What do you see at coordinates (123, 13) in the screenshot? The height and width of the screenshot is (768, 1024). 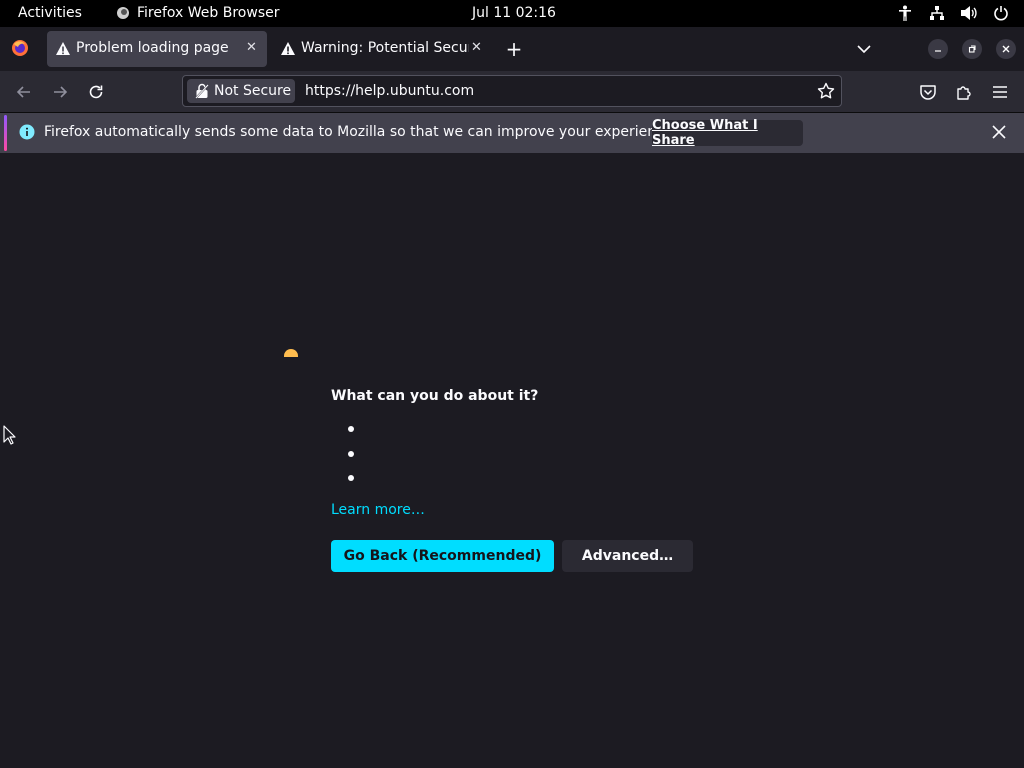 I see `firefox-app-icon` at bounding box center [123, 13].